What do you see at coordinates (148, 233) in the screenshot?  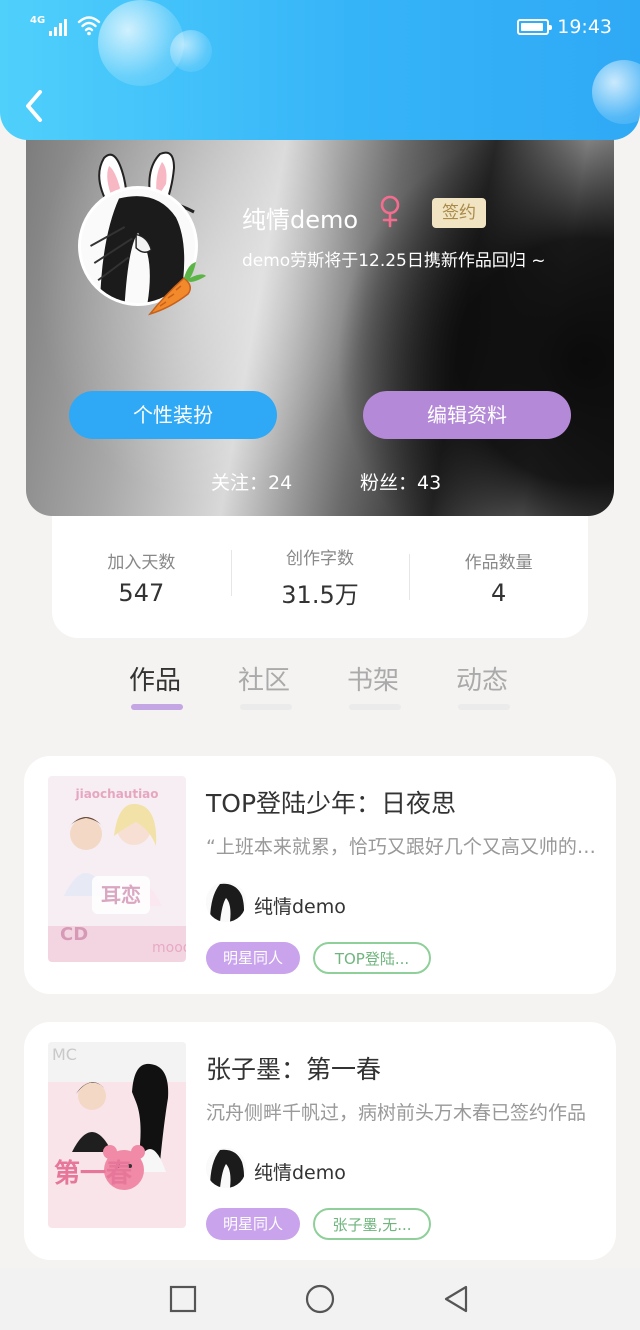 I see `avatar` at bounding box center [148, 233].